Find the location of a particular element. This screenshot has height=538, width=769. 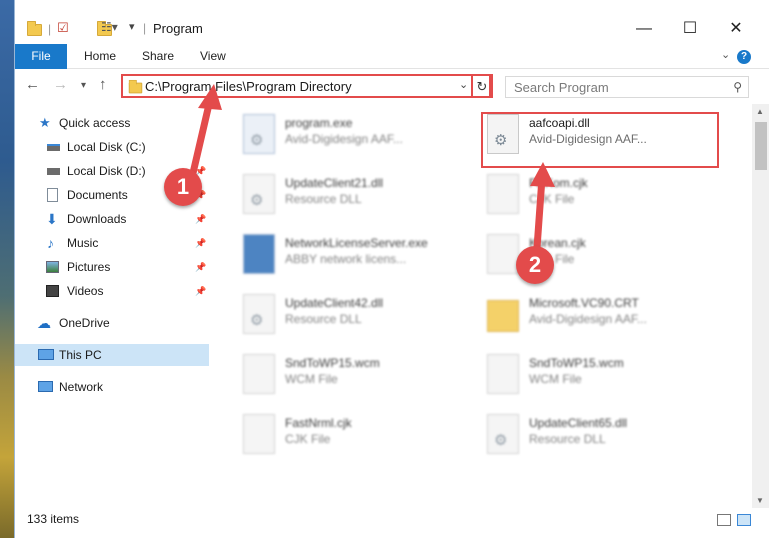

list-item: FastNrml.cjk CJK File is located at coordinates (359, 436).